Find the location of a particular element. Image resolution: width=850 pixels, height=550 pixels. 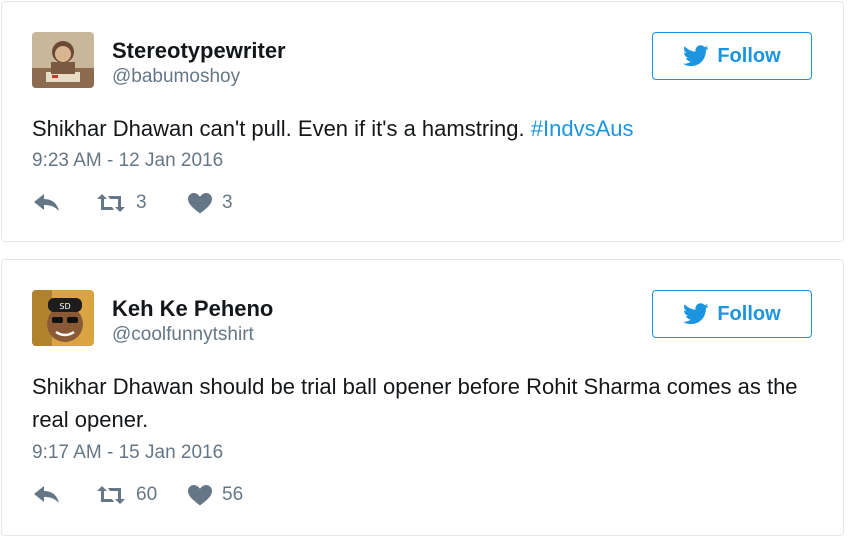

like-button: 3 is located at coordinates (210, 203).